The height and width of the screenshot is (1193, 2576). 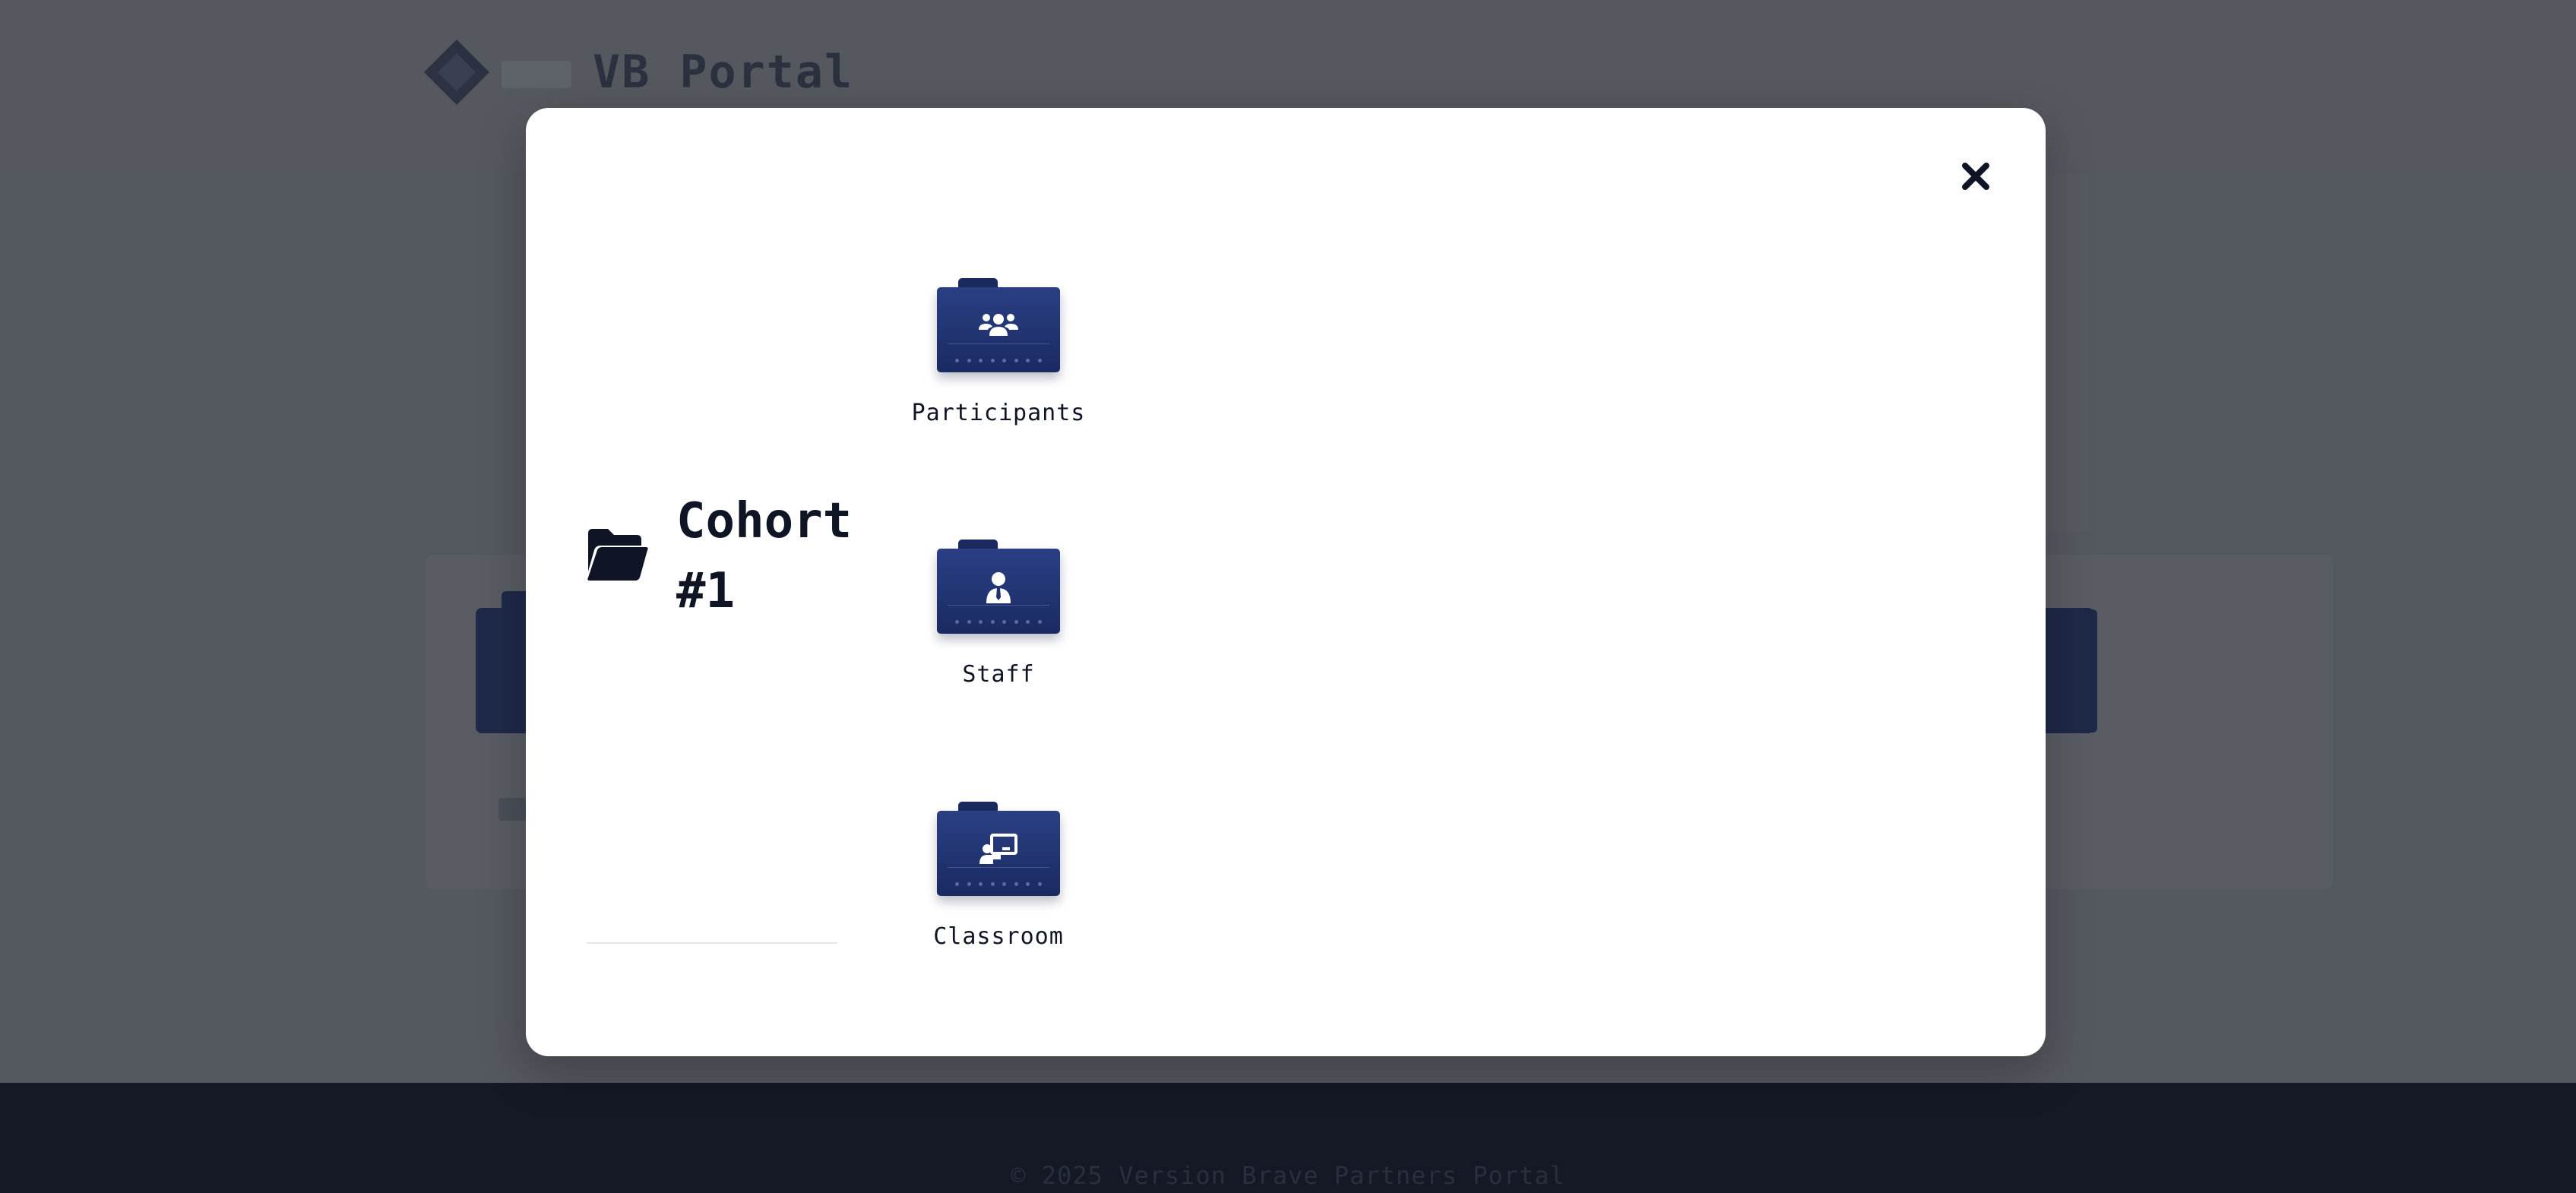 What do you see at coordinates (456, 72) in the screenshot?
I see `logo-icon` at bounding box center [456, 72].